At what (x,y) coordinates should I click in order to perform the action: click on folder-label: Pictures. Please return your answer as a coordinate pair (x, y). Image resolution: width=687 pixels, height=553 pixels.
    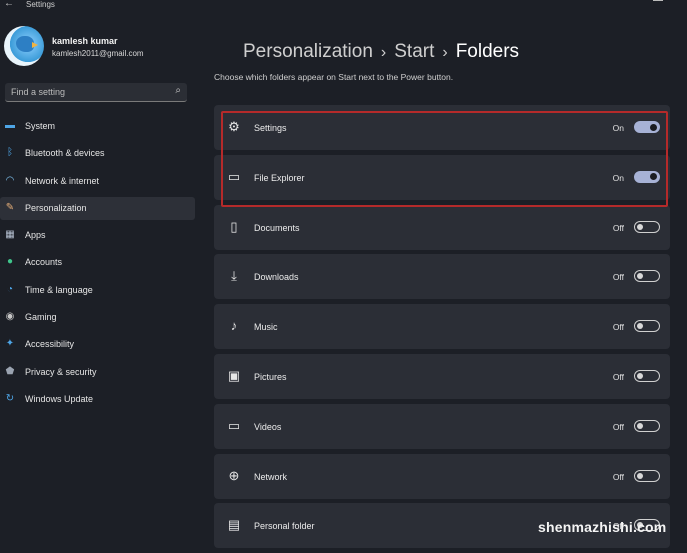
    Looking at the image, I should click on (270, 376).